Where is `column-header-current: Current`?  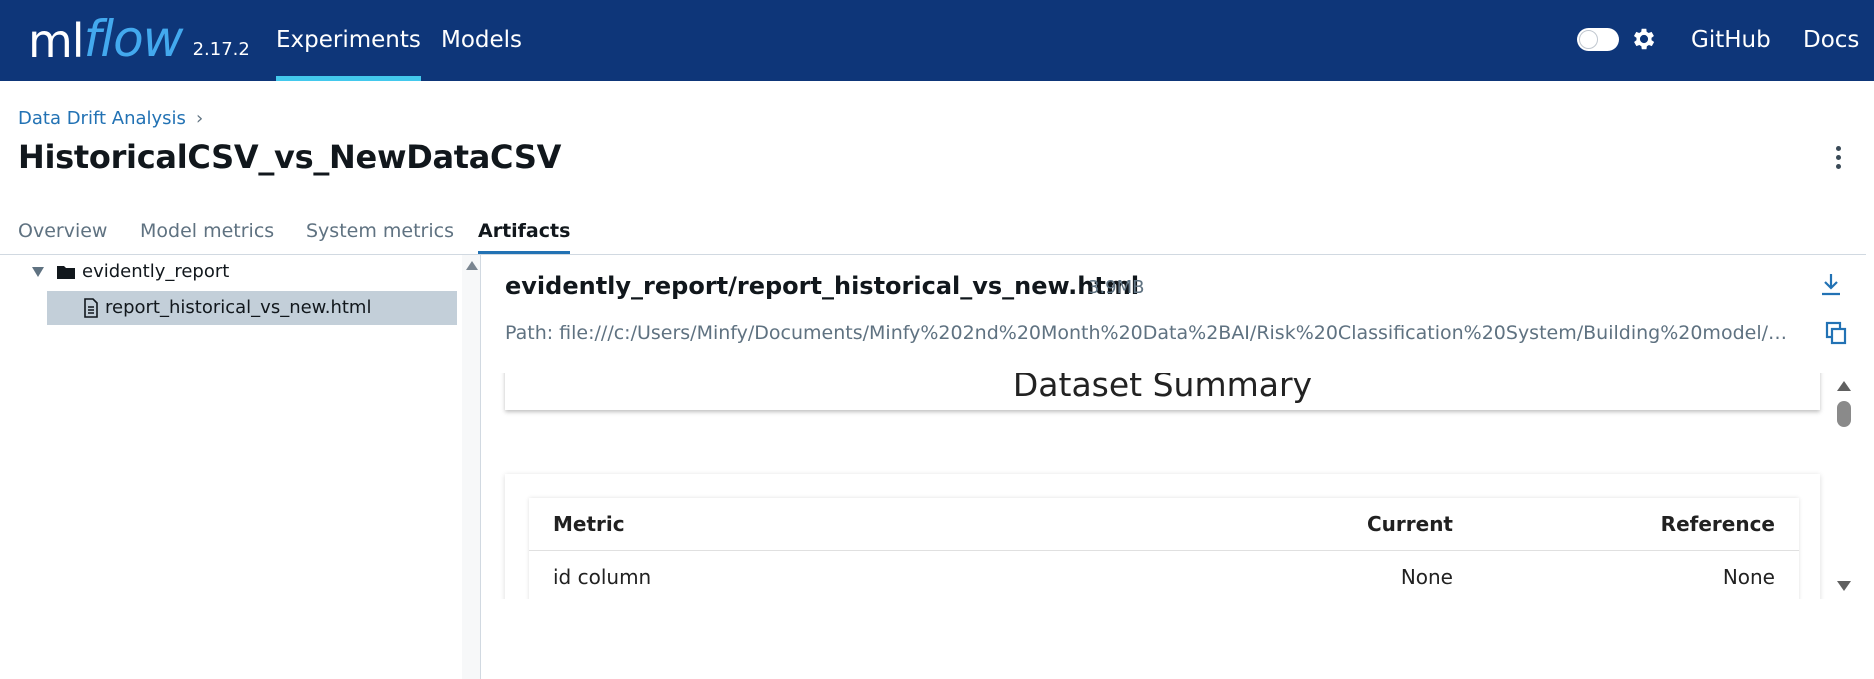
column-header-current: Current is located at coordinates (1409, 524).